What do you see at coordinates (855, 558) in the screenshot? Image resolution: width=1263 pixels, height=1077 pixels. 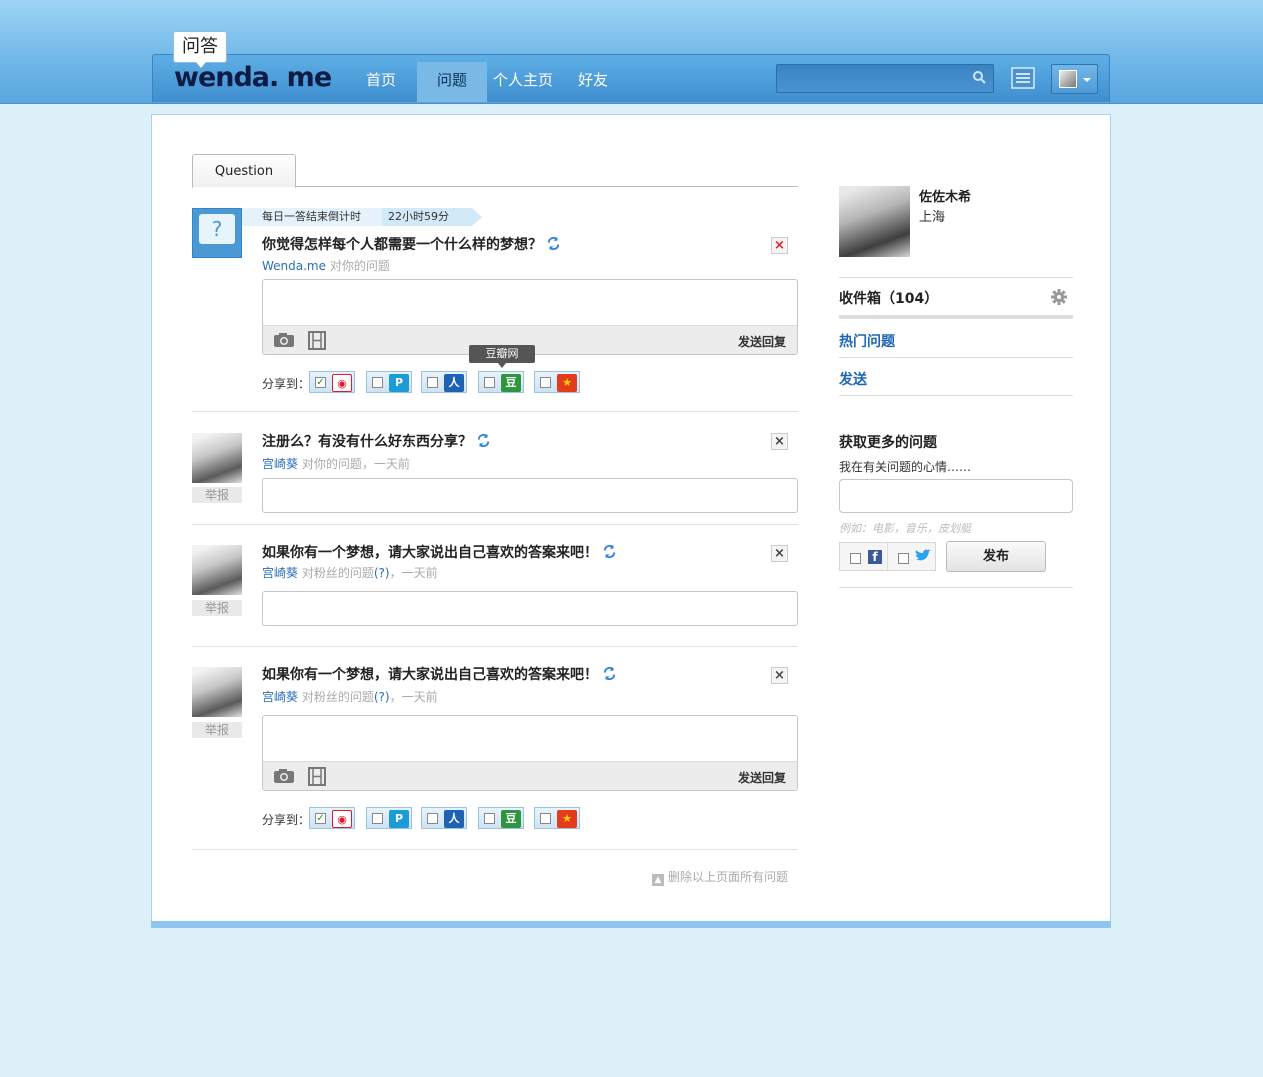 I see `facebook-checkbox` at bounding box center [855, 558].